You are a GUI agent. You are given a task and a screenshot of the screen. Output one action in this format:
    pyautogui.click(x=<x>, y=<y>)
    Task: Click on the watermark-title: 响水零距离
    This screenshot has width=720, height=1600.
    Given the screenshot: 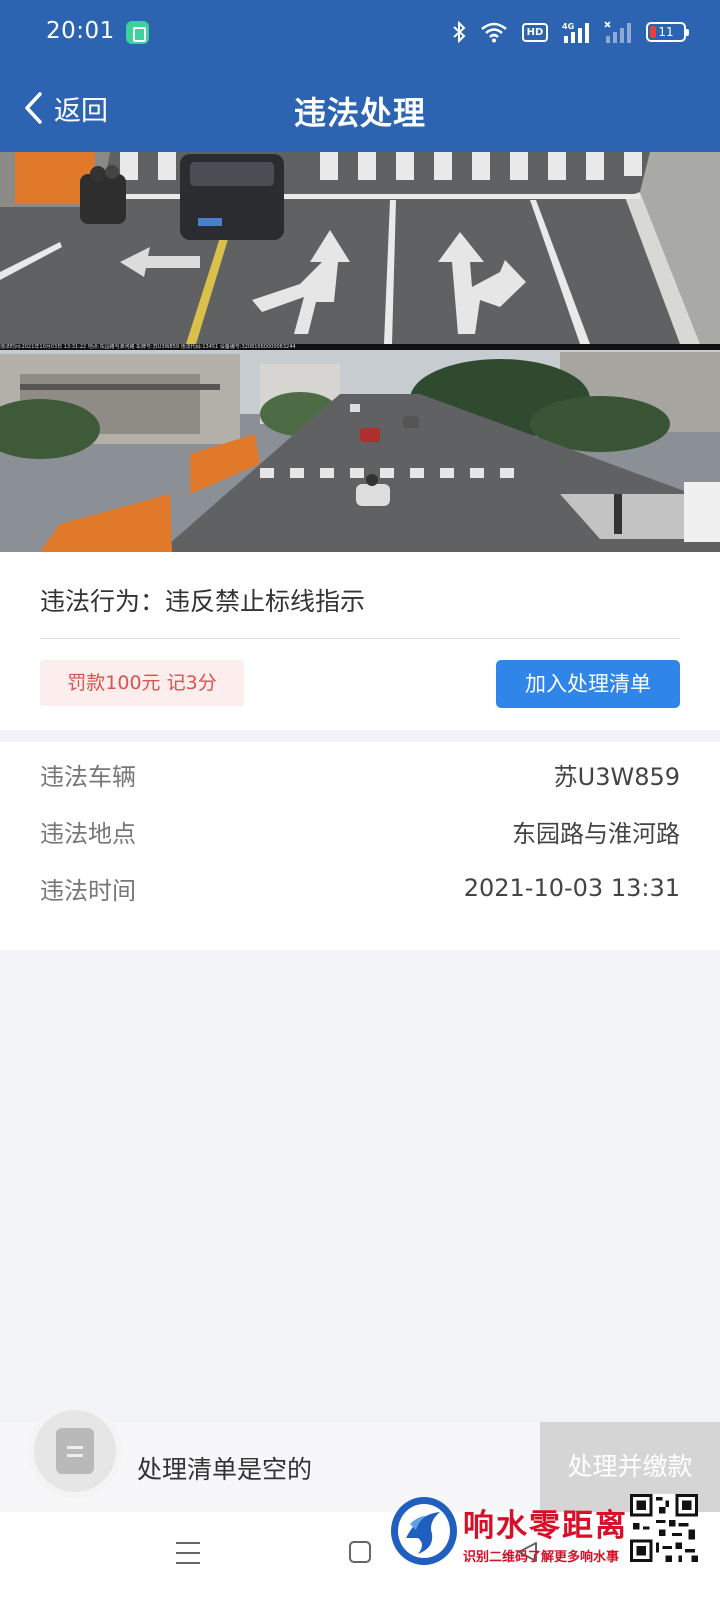 What is the action you would take?
    pyautogui.click(x=545, y=1526)
    